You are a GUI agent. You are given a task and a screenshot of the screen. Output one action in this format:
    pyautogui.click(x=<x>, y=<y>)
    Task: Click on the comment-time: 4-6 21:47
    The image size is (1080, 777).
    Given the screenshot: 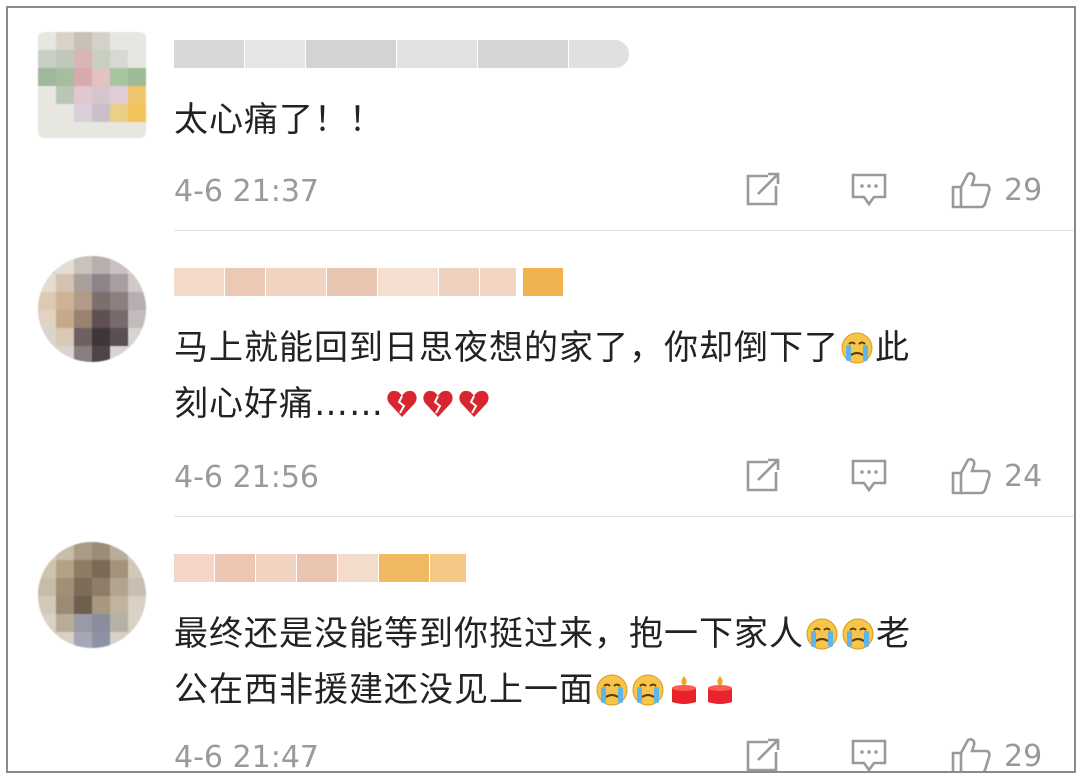 What is the action you would take?
    pyautogui.click(x=246, y=756)
    